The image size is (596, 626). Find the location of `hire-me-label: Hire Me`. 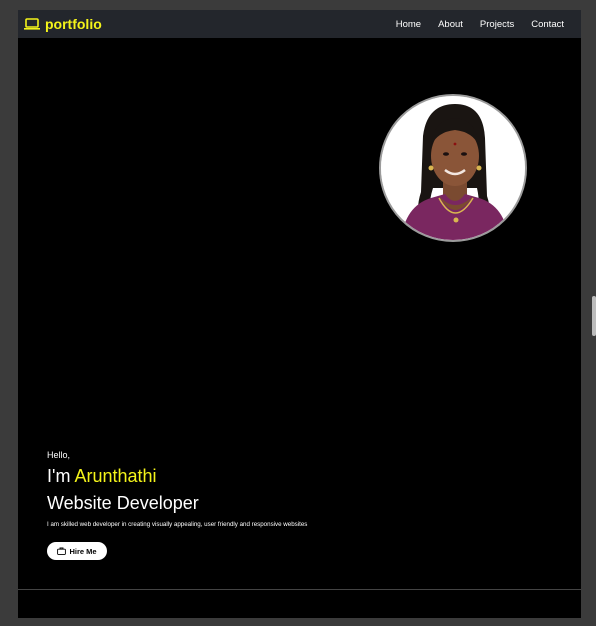

hire-me-label: Hire Me is located at coordinates (83, 551).